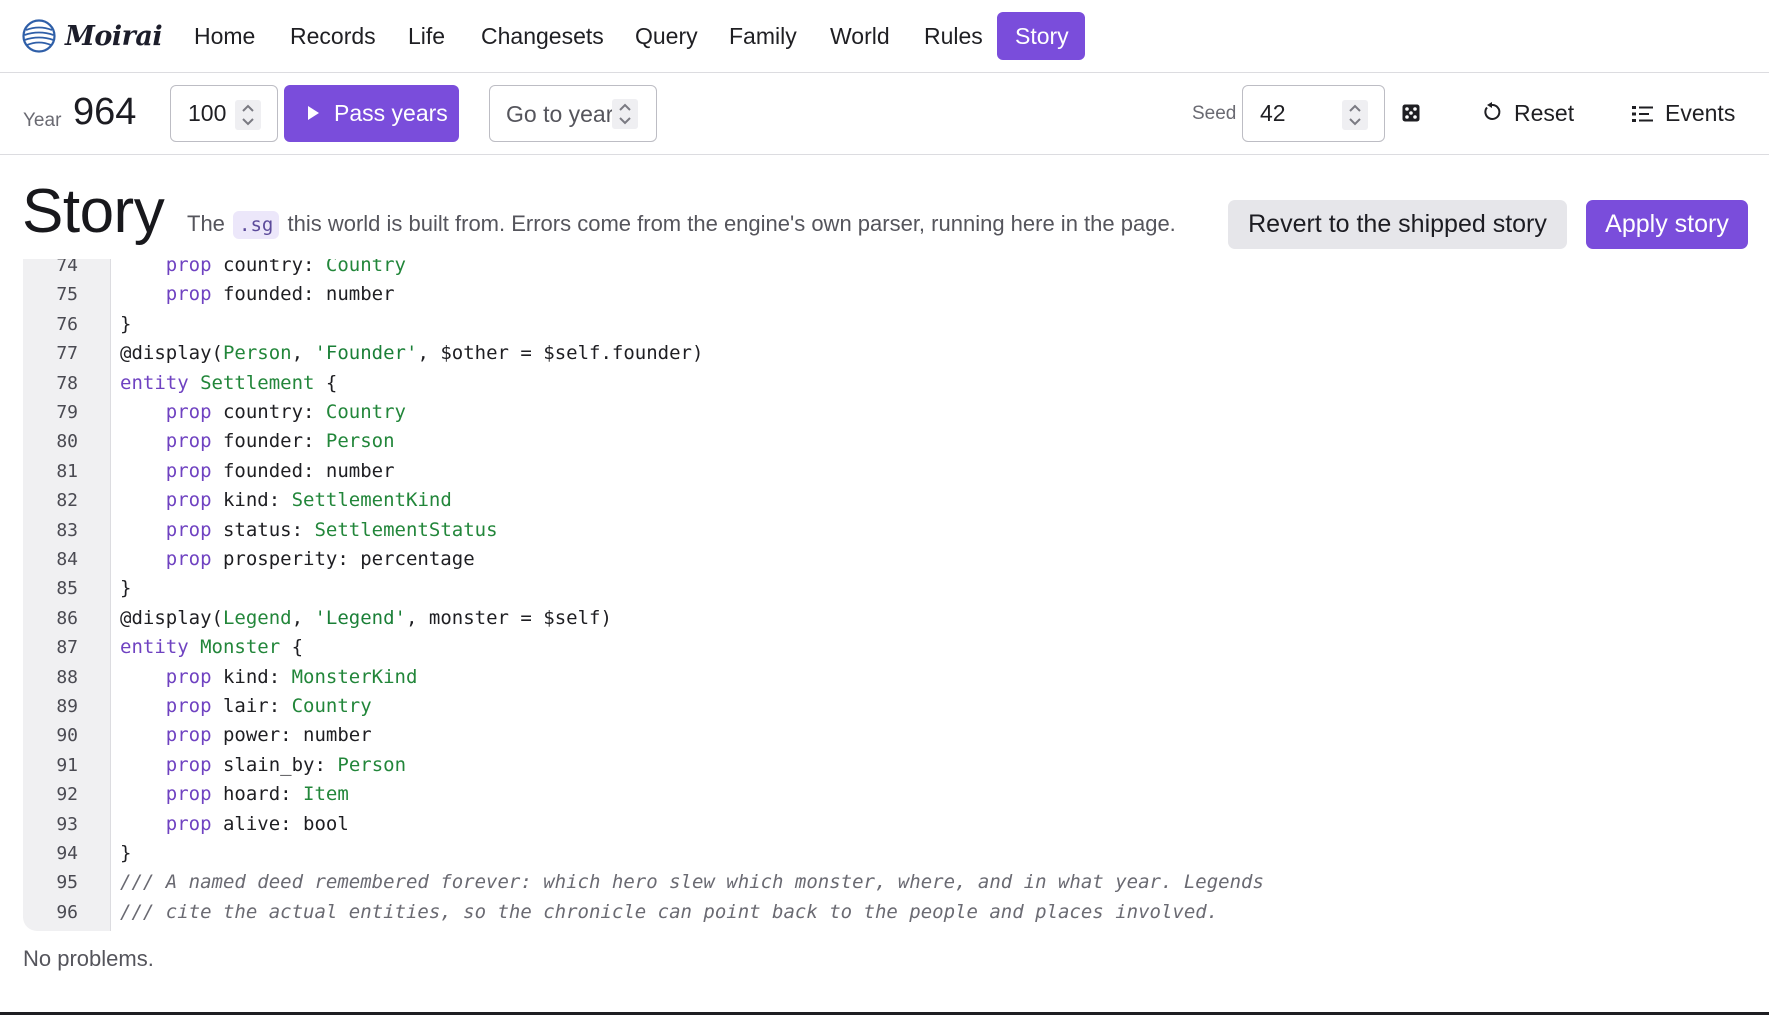 The image size is (1769, 1015). I want to click on code-line: 87 entity Monster {, so click(886, 647).